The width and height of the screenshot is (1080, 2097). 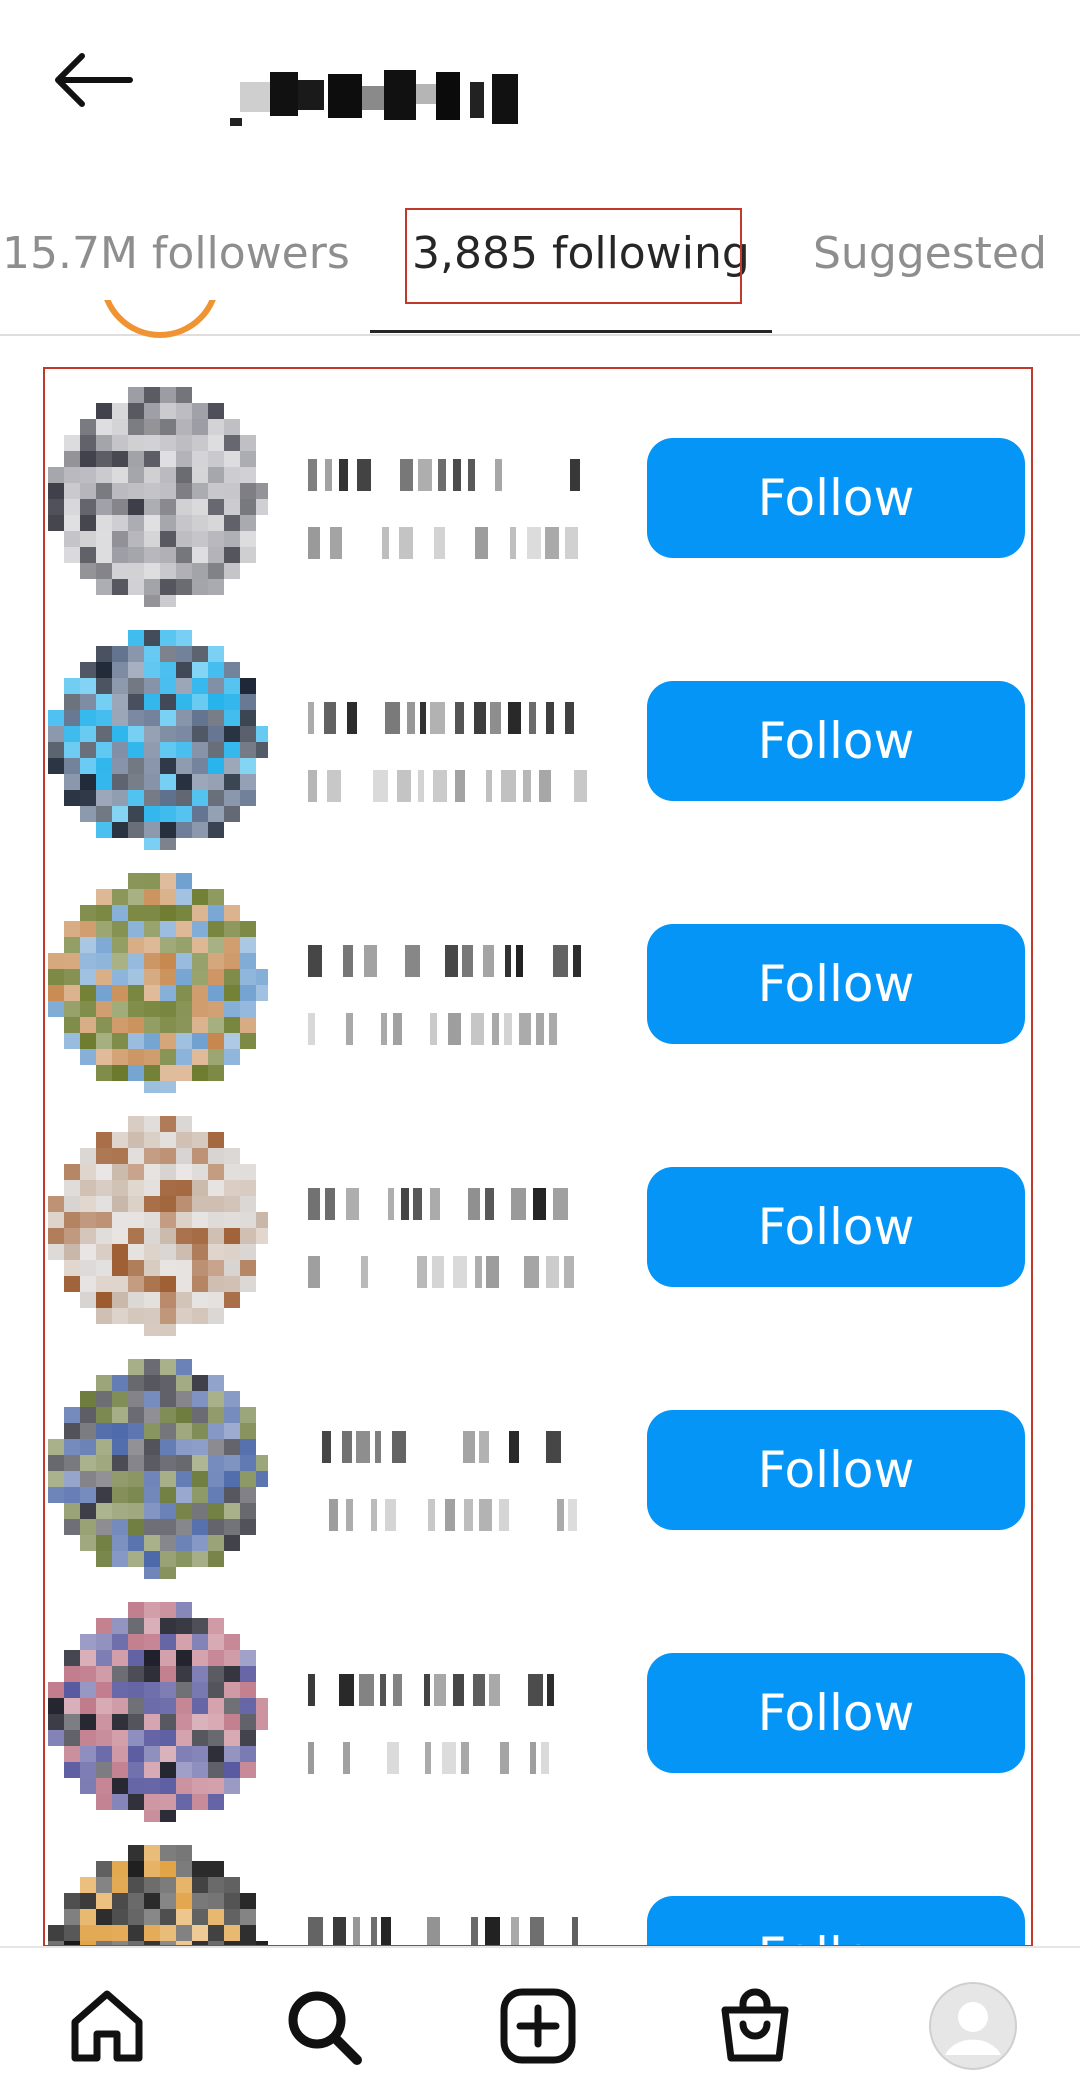 I want to click on nav-profile, so click(x=973, y=2026).